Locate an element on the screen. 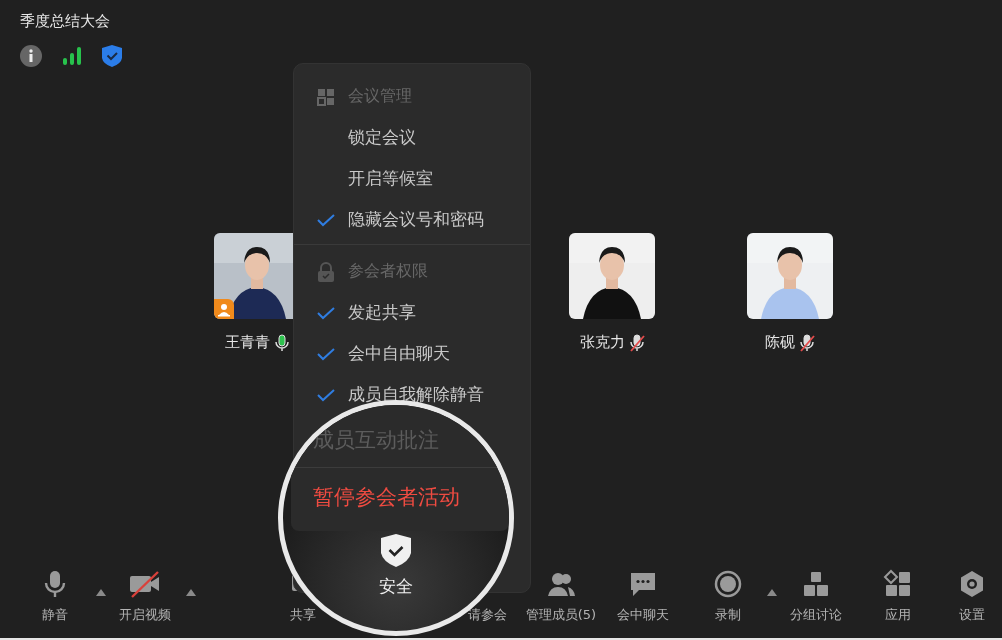  toolbar-label: 共享 is located at coordinates (303, 615).